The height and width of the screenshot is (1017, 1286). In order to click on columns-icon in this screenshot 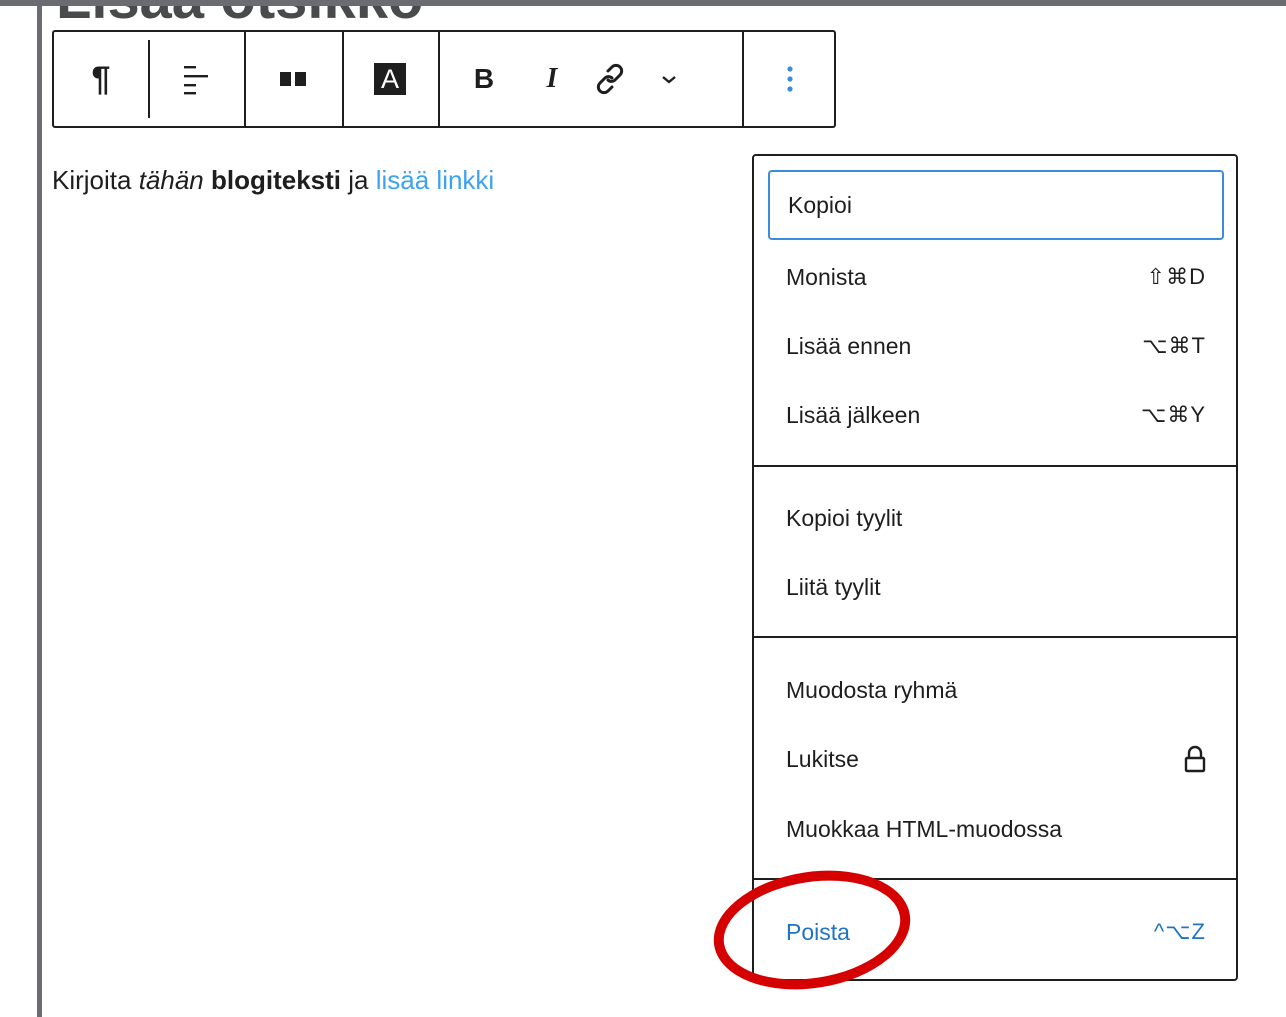, I will do `click(293, 79)`.